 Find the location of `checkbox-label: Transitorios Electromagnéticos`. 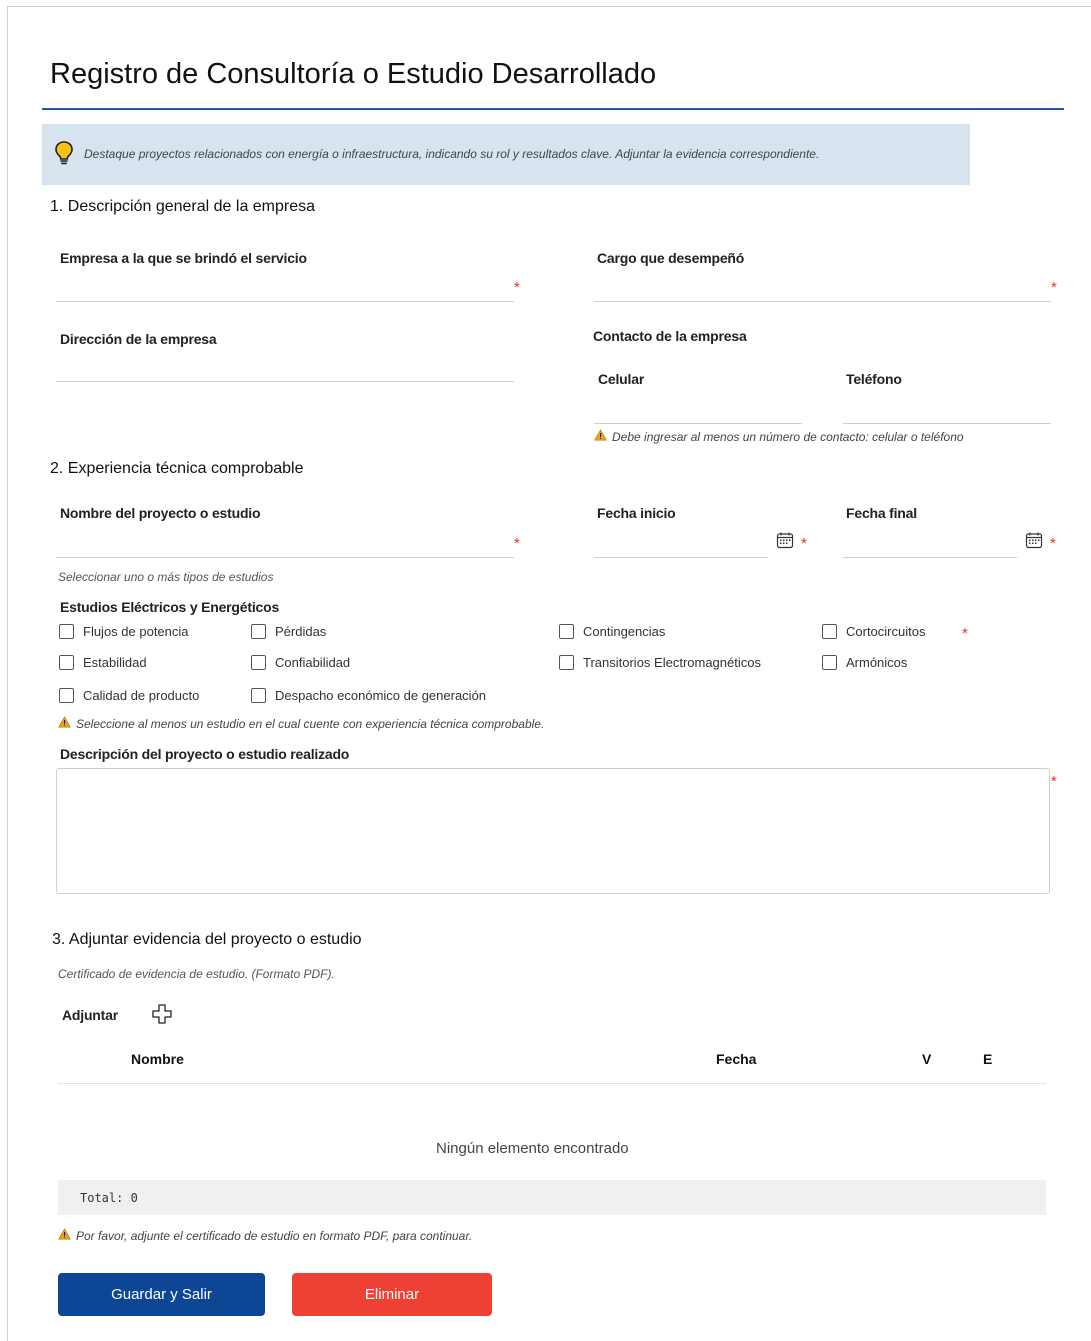

checkbox-label: Transitorios Electromagnéticos is located at coordinates (672, 662).